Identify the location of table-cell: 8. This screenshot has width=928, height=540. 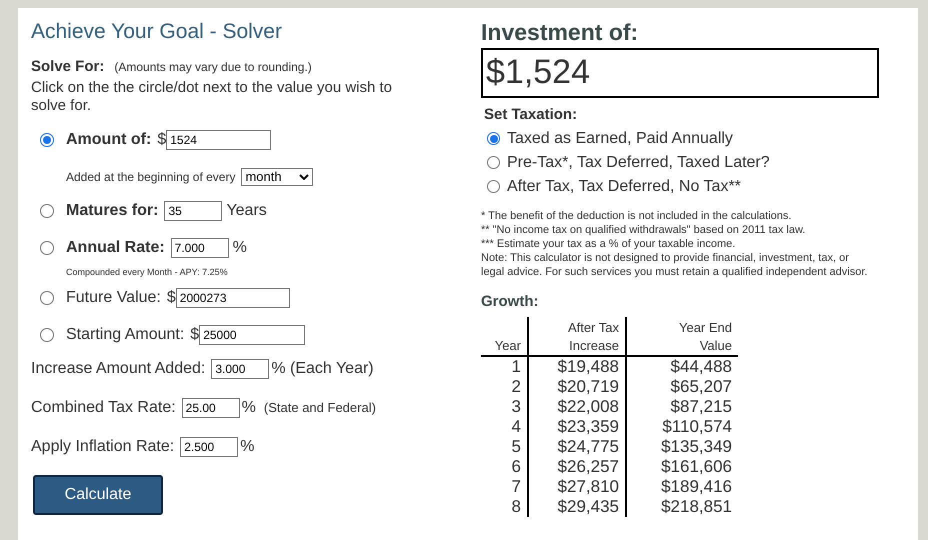
(504, 507).